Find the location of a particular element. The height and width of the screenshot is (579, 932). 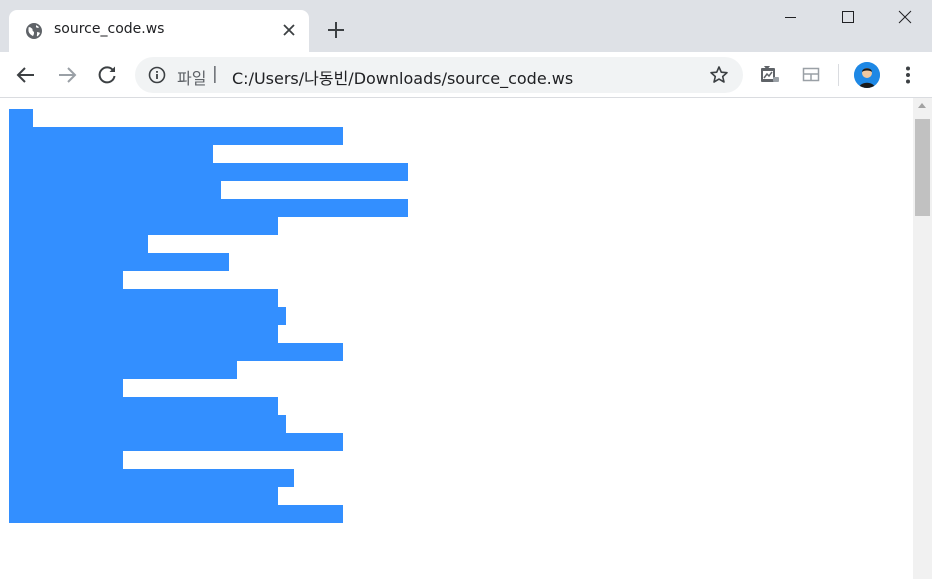

url-text: C:/Users/나동빈/Downloads/source_code.ws is located at coordinates (402, 77).